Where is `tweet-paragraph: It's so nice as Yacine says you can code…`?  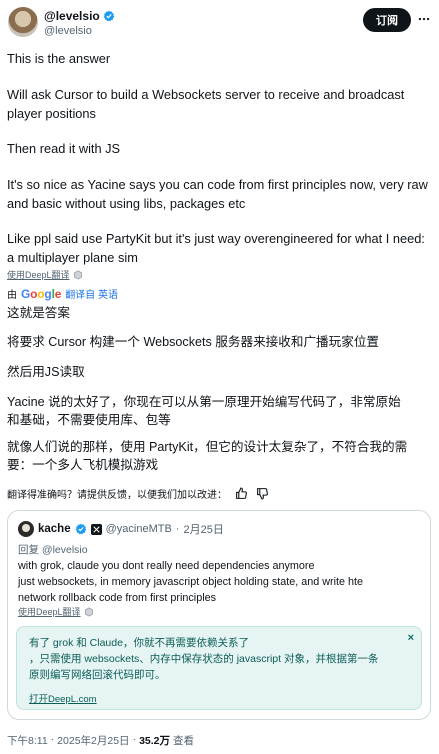
tweet-paragraph: It's so nice as Yacine says you can code… is located at coordinates (217, 194).